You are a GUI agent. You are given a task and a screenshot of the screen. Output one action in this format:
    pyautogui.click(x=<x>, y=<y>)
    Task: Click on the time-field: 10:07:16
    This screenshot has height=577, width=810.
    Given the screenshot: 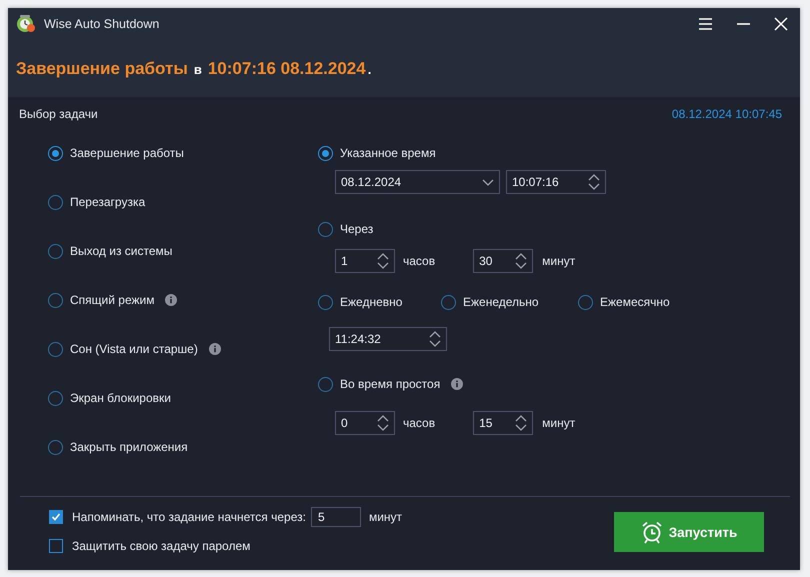 What is the action you would take?
    pyautogui.click(x=556, y=182)
    